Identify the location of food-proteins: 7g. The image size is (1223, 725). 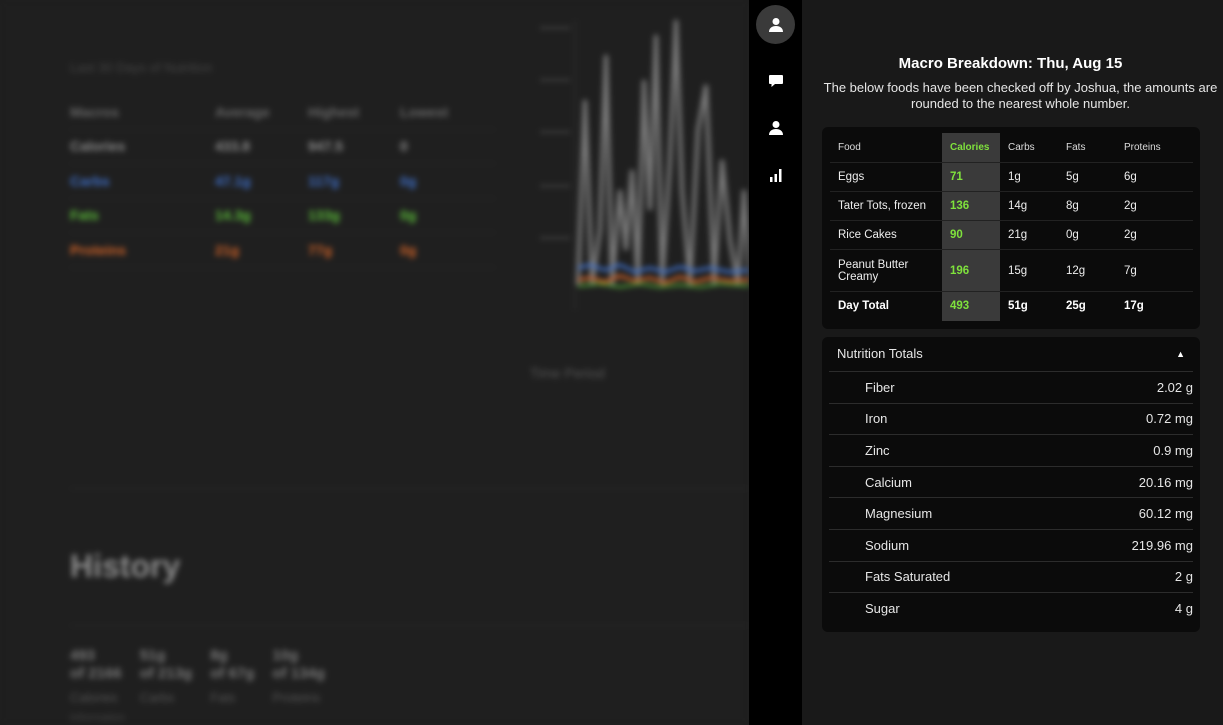
(1154, 271).